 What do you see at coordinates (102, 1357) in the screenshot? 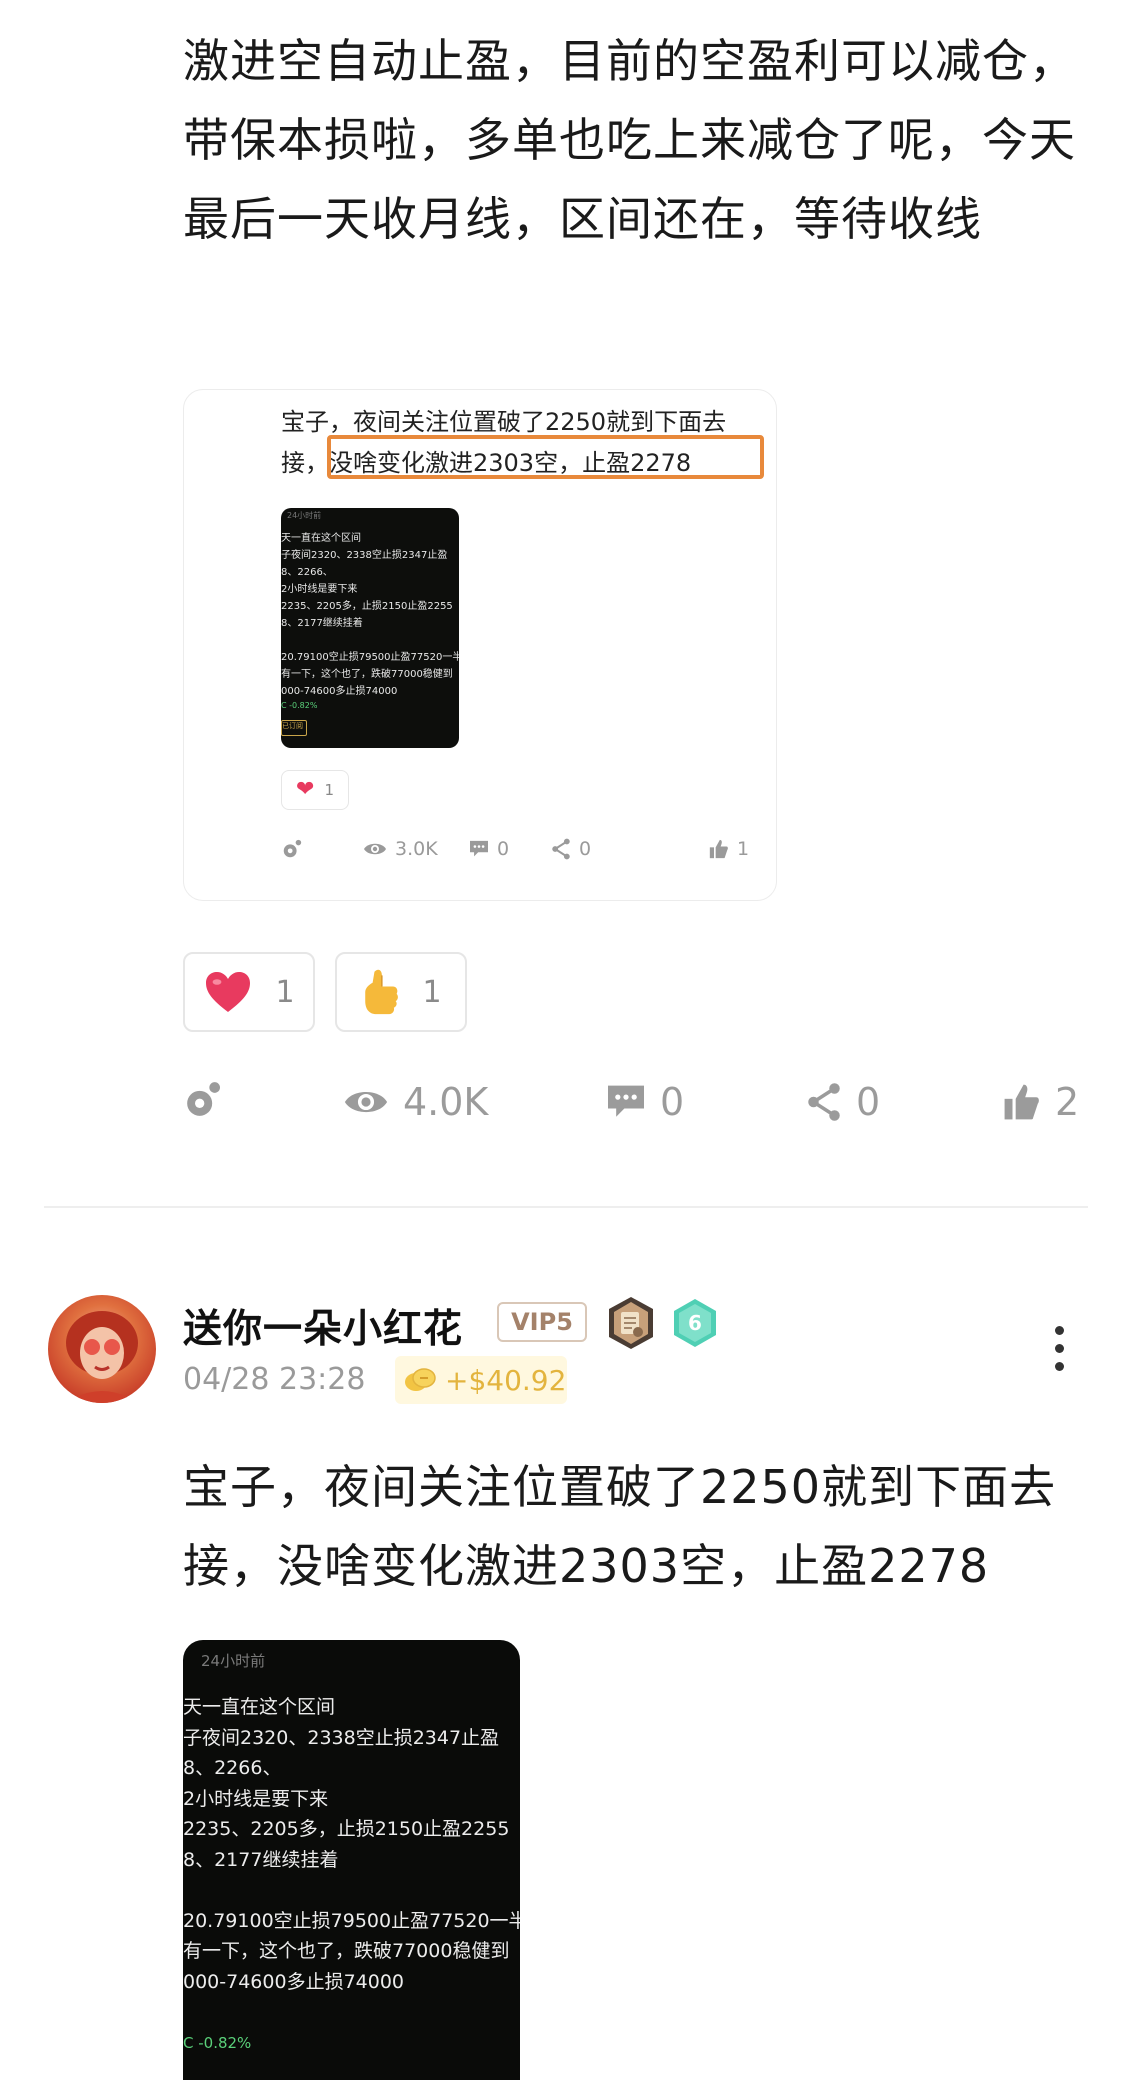
I see `avatar-illustration` at bounding box center [102, 1357].